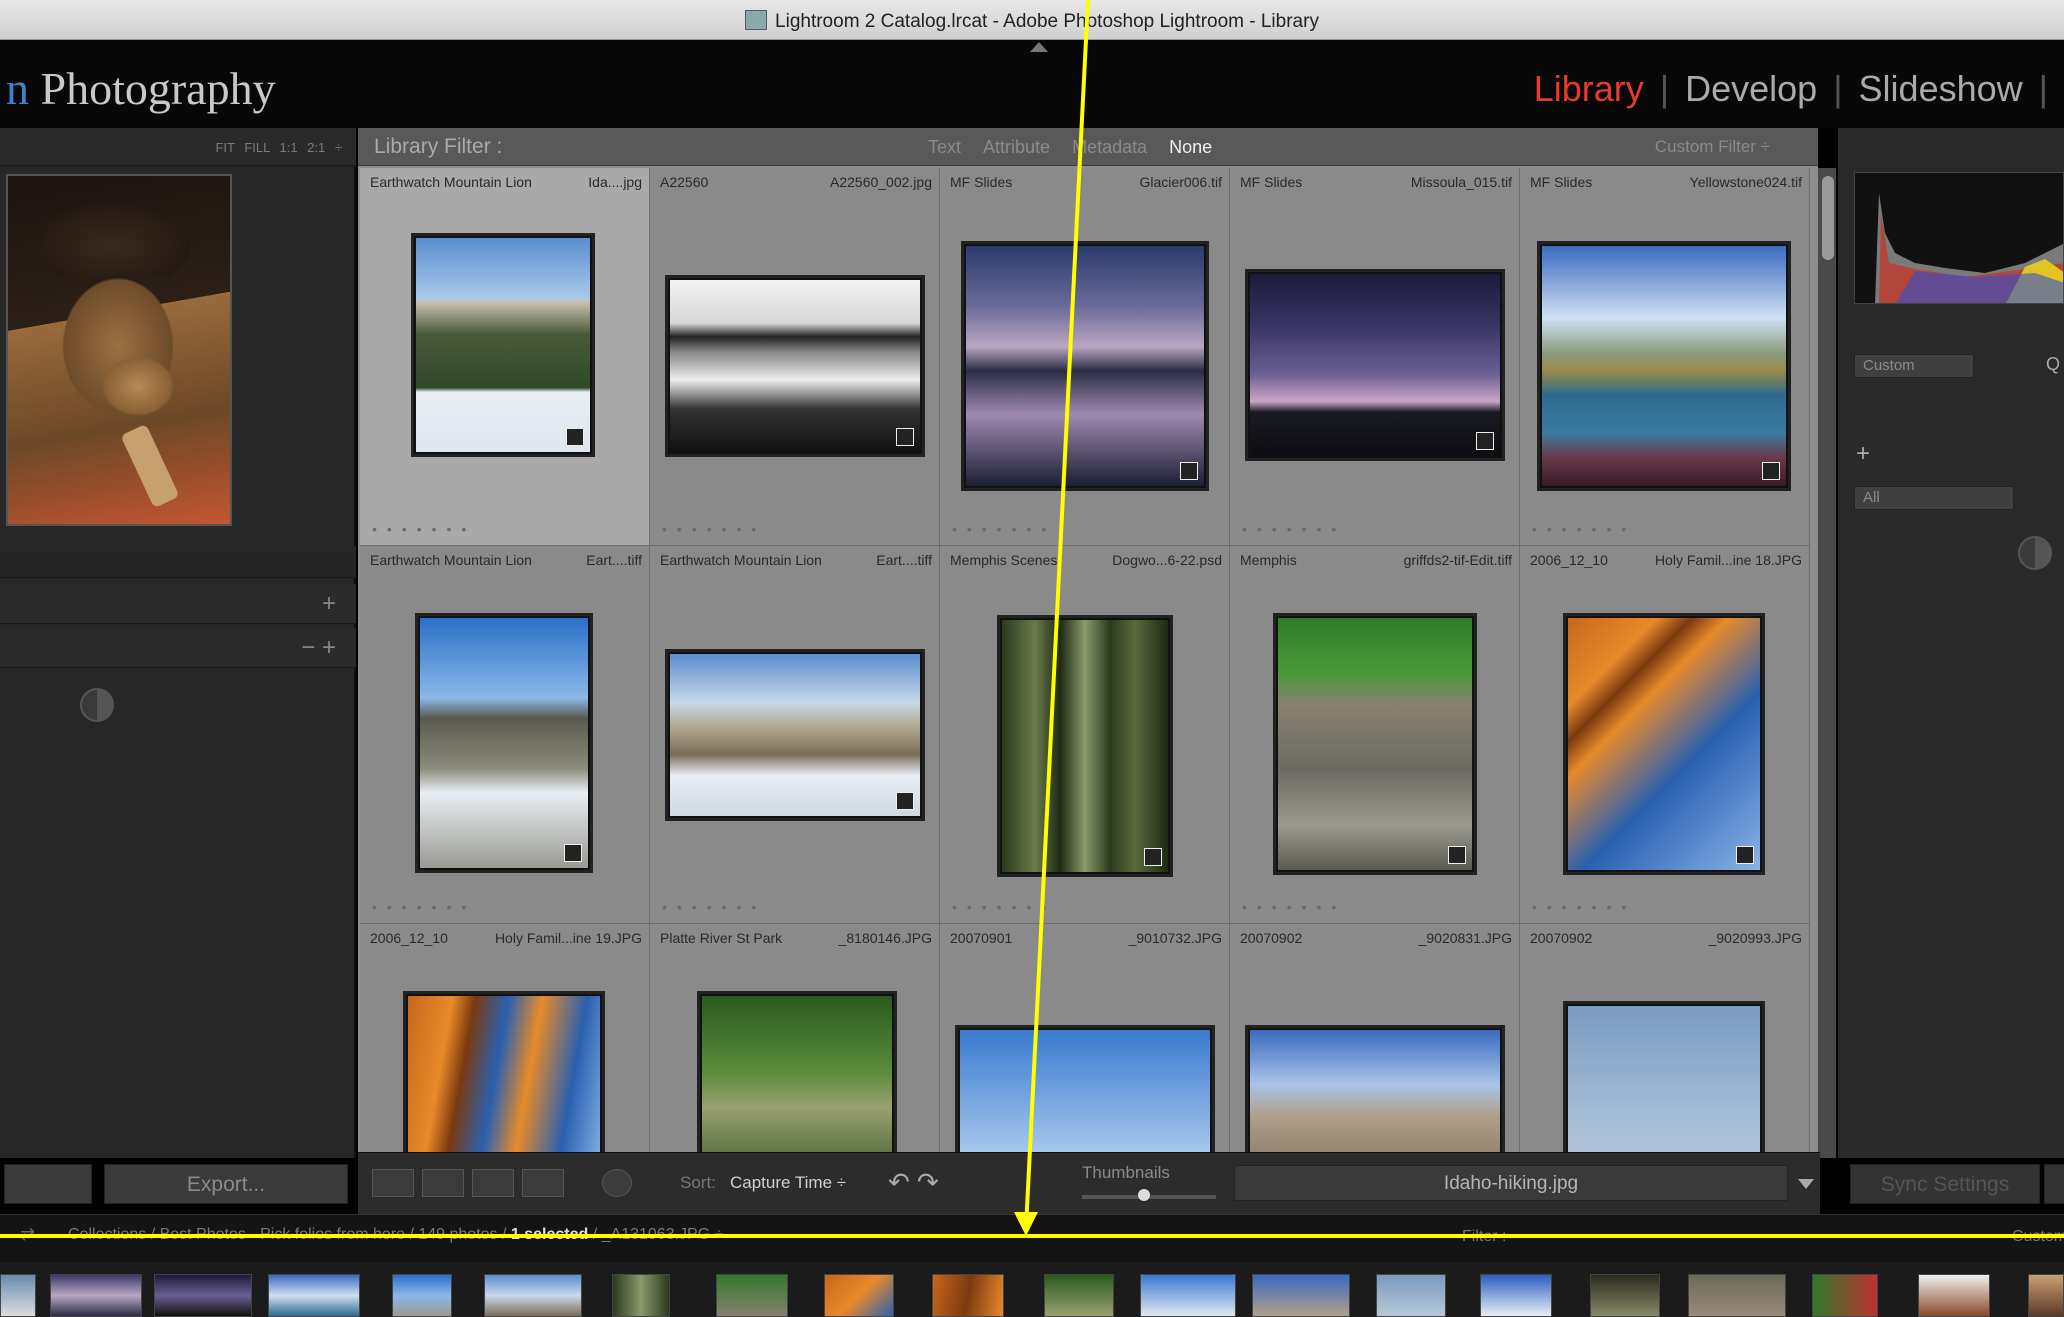 Image resolution: width=2064 pixels, height=1317 pixels. I want to click on module-picker: Library | Develop | Slideshow |, so click(1799, 89).